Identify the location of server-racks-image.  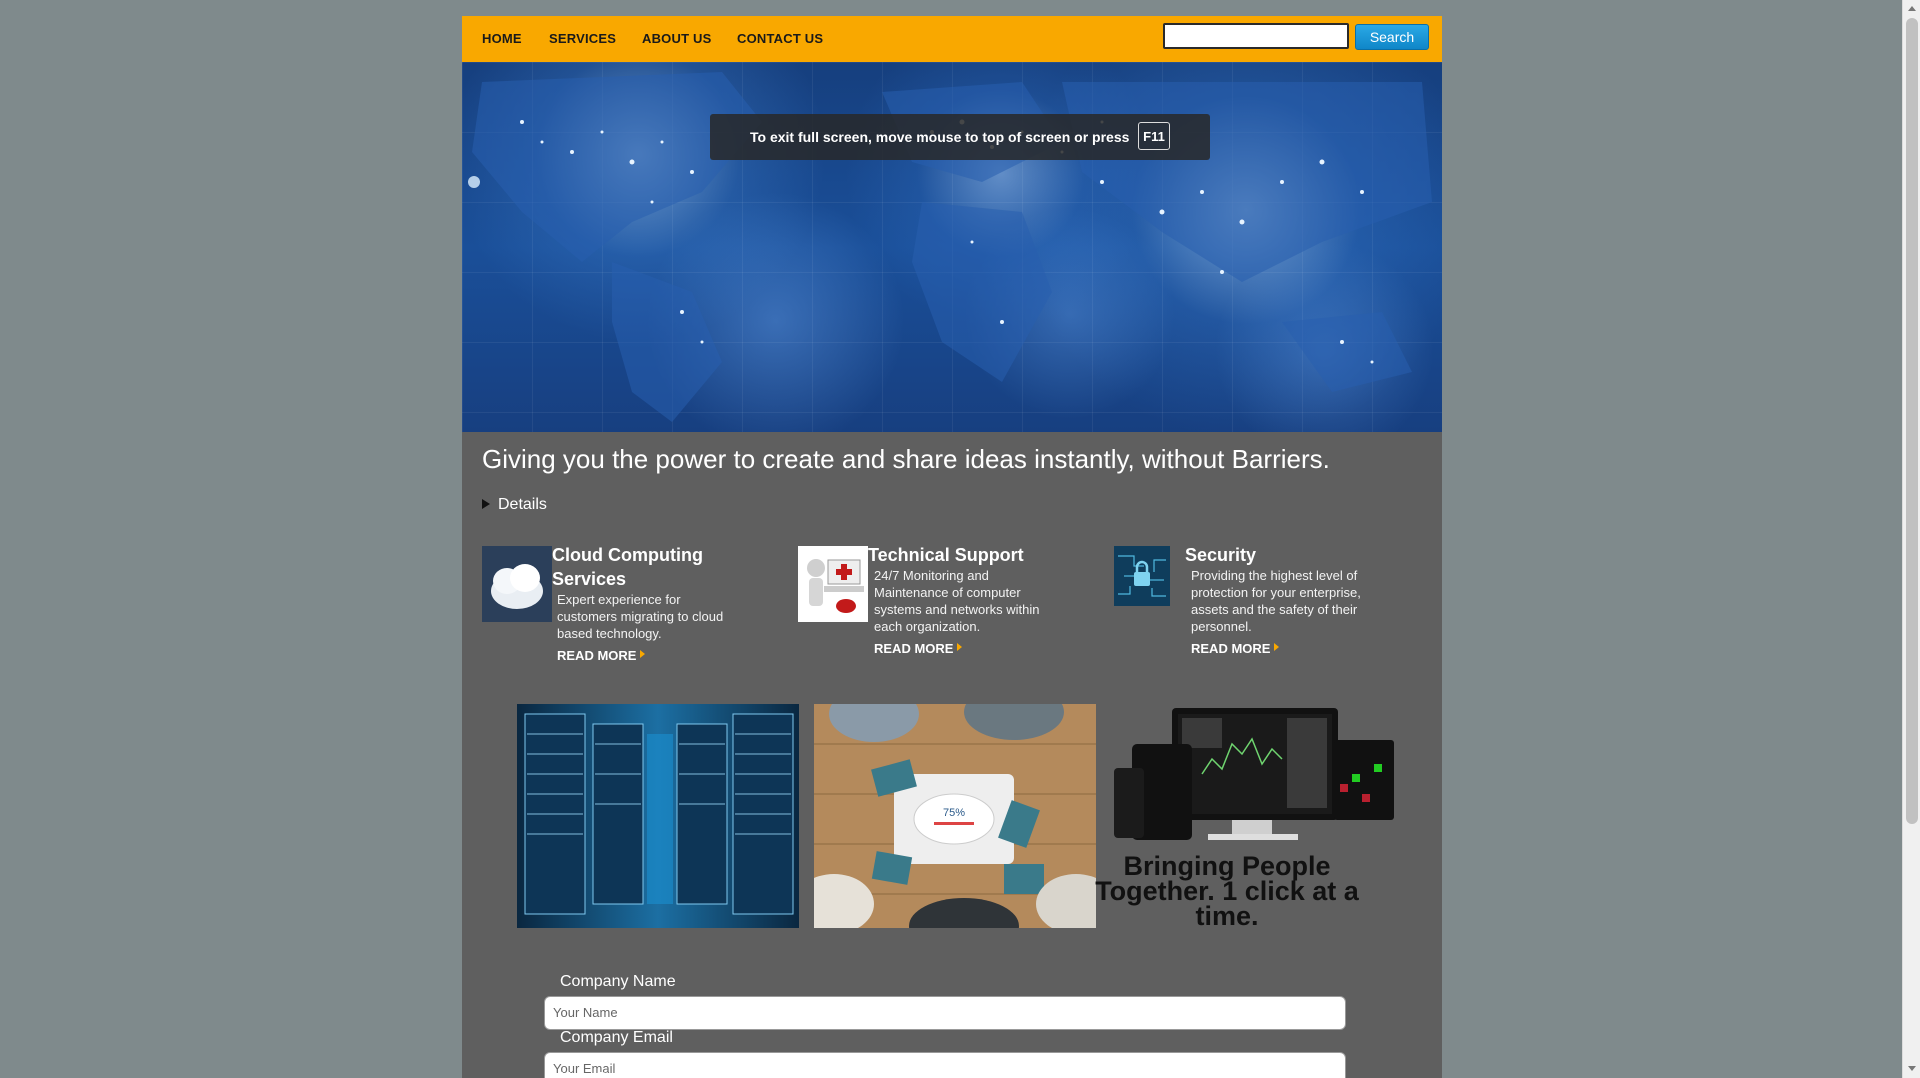
(658, 816).